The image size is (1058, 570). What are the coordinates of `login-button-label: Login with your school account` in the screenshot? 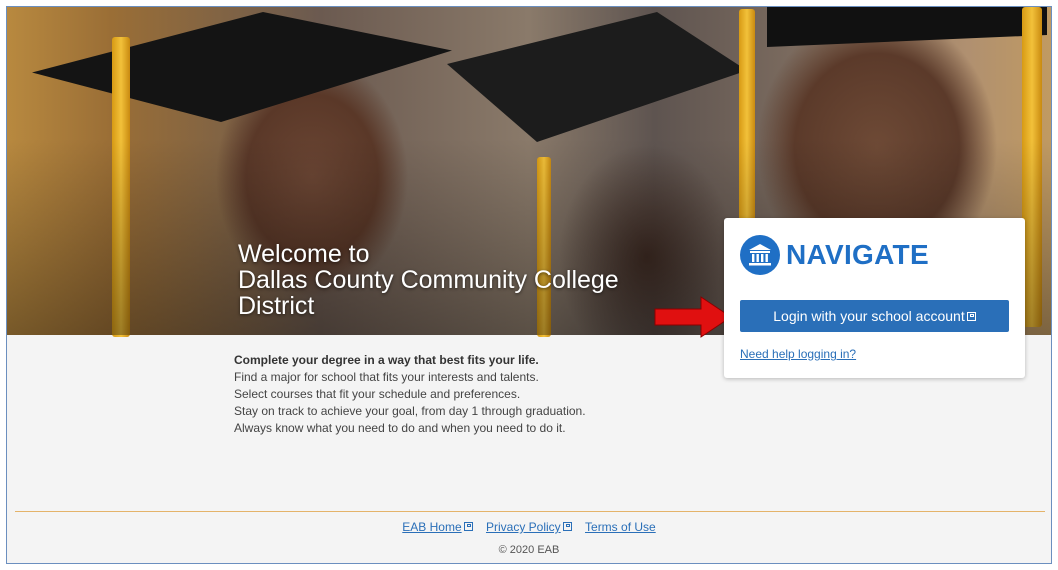 It's located at (869, 316).